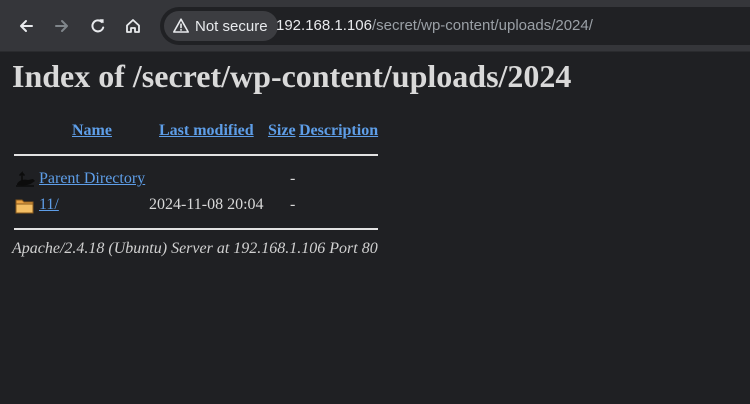 Image resolution: width=750 pixels, height=404 pixels. I want to click on arrow-left-icon, so click(26, 26).